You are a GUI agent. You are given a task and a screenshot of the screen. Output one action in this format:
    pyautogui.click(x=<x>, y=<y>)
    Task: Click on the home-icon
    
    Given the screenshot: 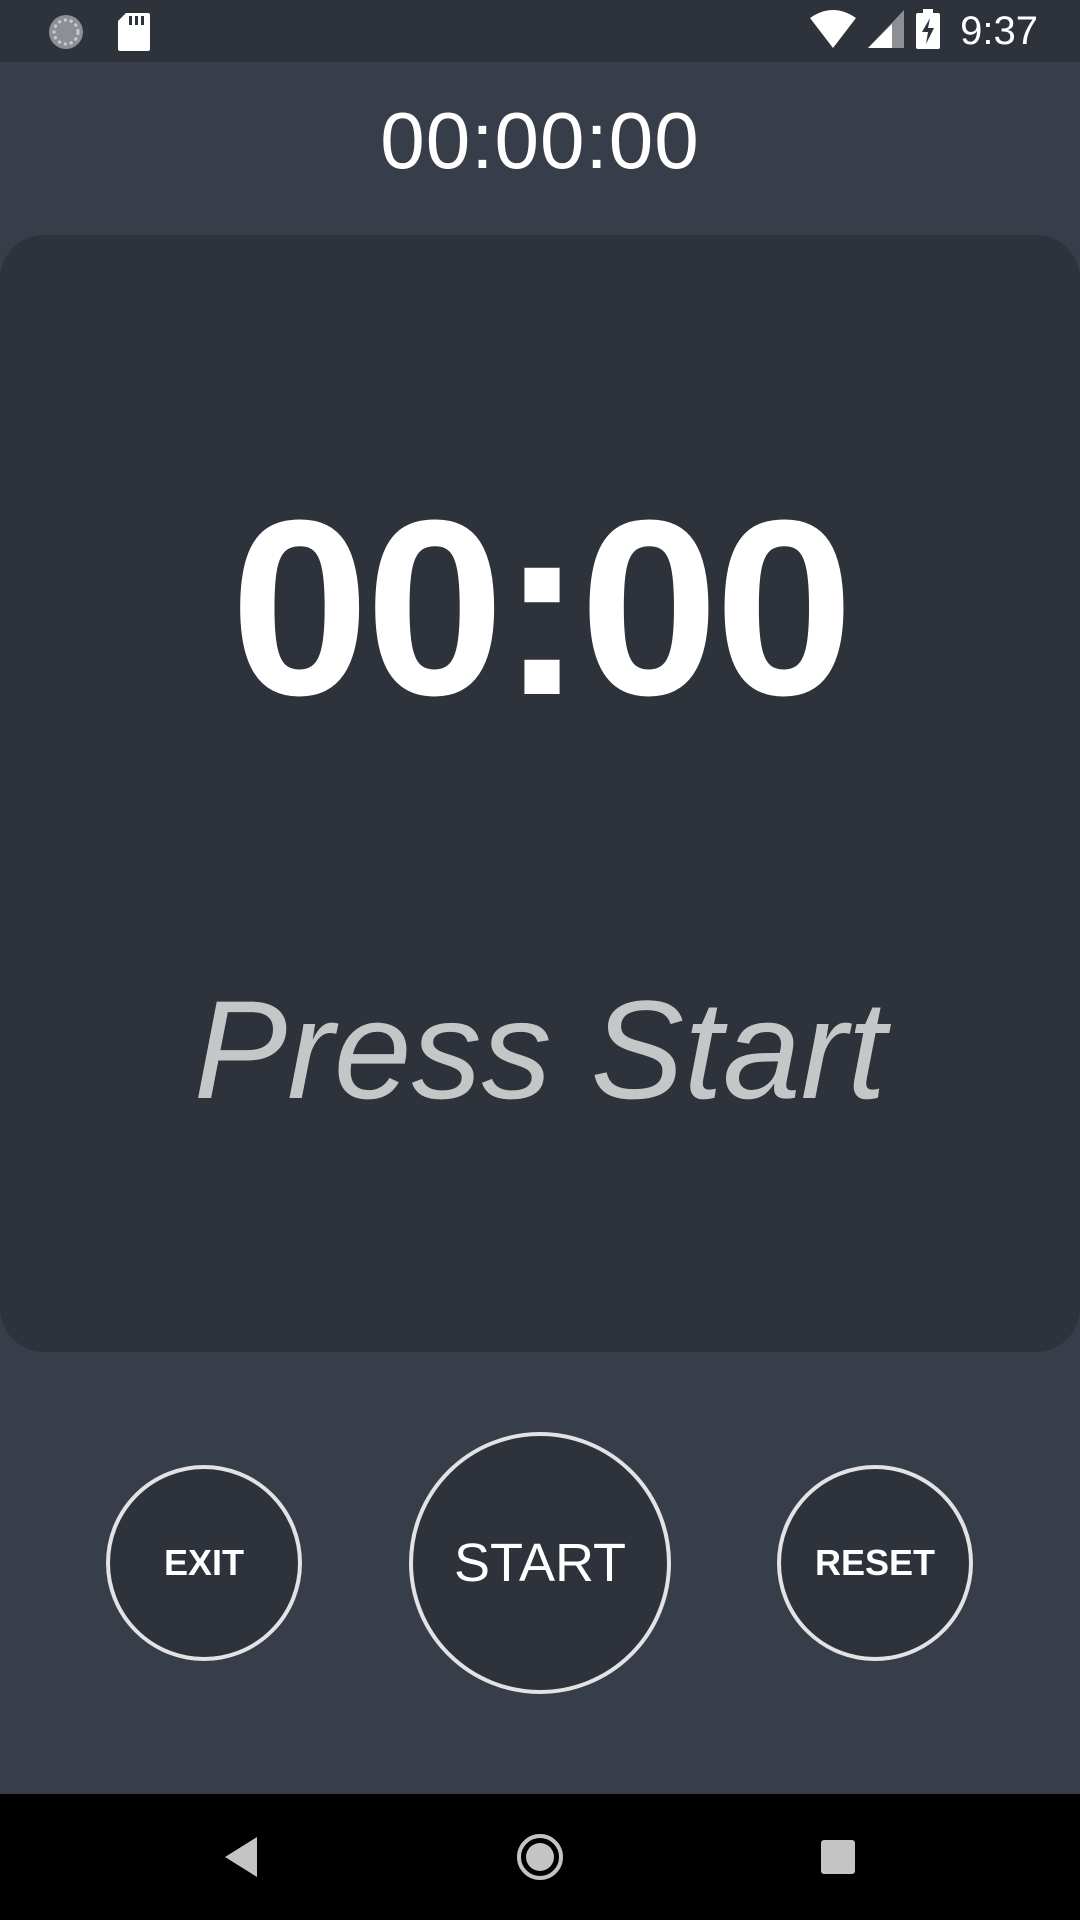 What is the action you would take?
    pyautogui.click(x=540, y=1857)
    